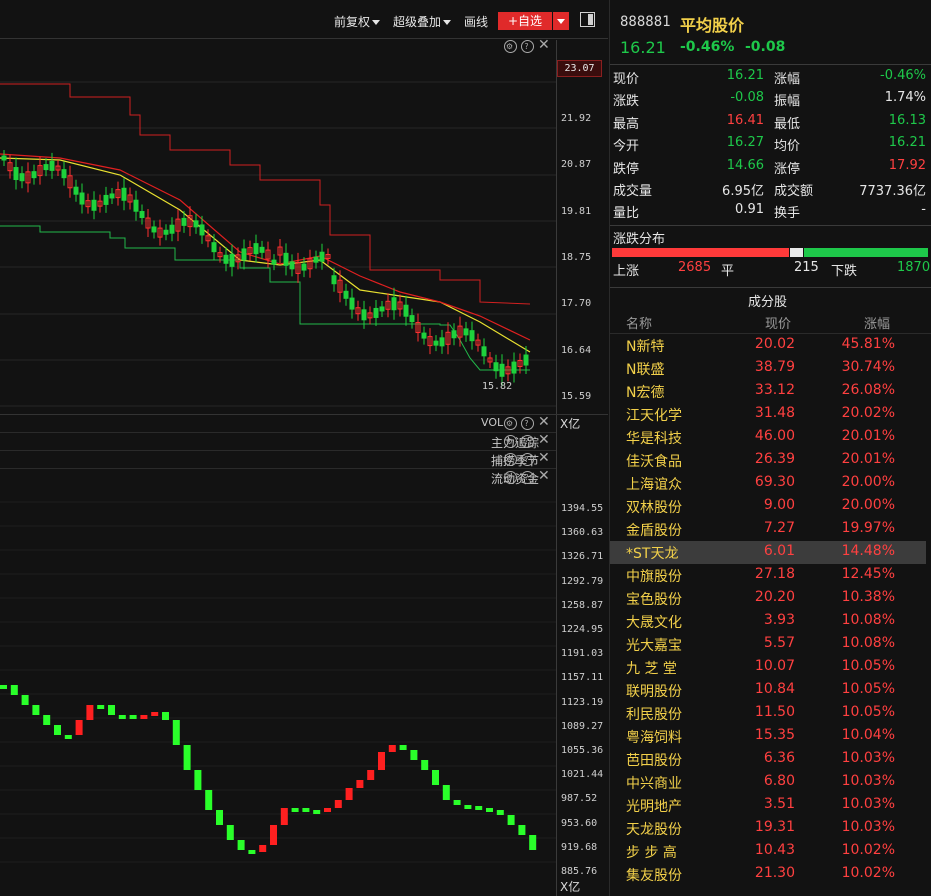  I want to click on adjust-dropdown: 前复权, so click(357, 21).